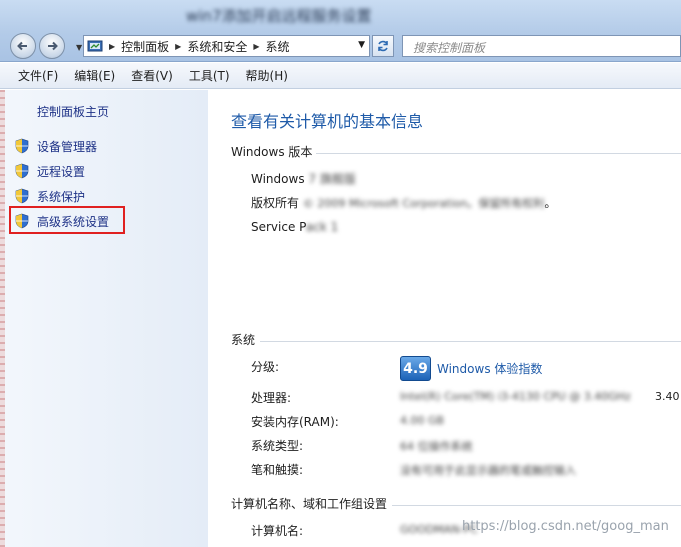 This screenshot has height=547, width=681. I want to click on back-button, so click(23, 46).